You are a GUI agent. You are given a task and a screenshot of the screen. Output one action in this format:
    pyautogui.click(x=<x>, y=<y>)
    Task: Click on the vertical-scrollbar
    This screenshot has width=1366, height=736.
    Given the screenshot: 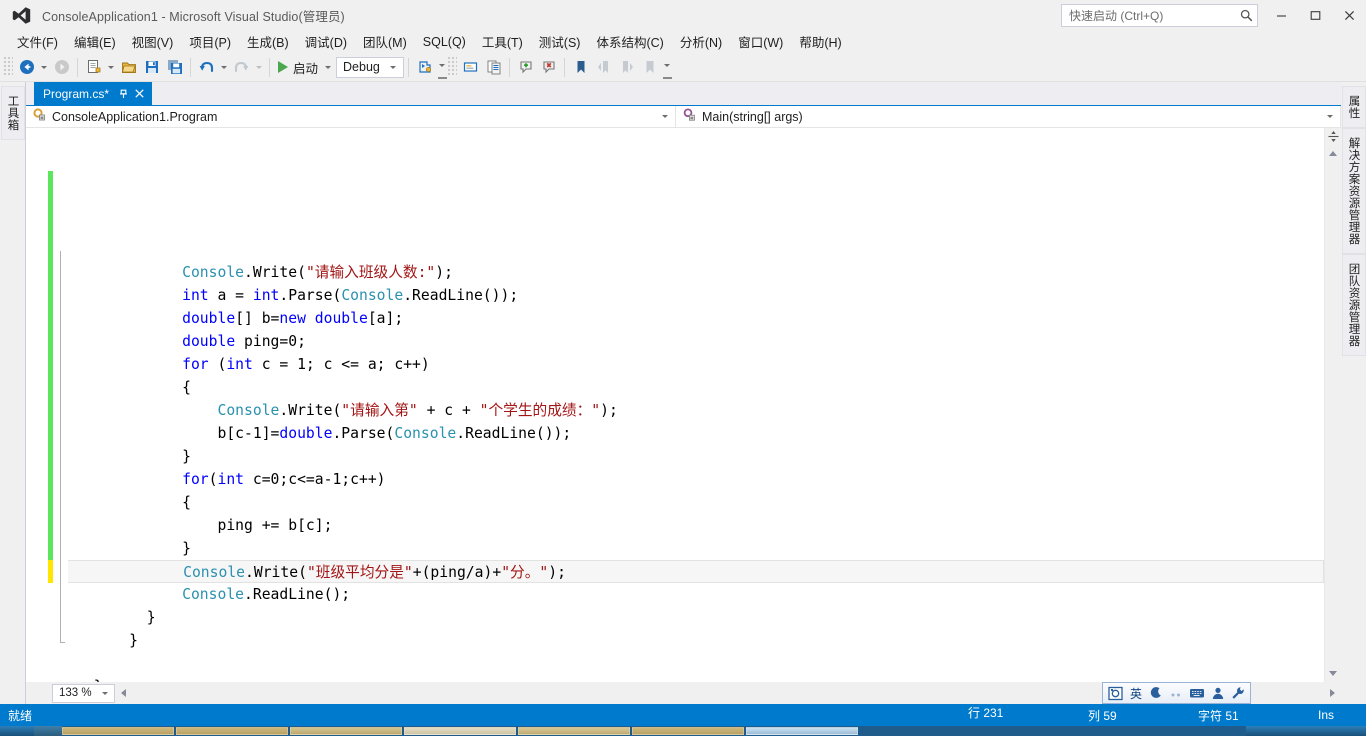 What is the action you would take?
    pyautogui.click(x=1333, y=405)
    